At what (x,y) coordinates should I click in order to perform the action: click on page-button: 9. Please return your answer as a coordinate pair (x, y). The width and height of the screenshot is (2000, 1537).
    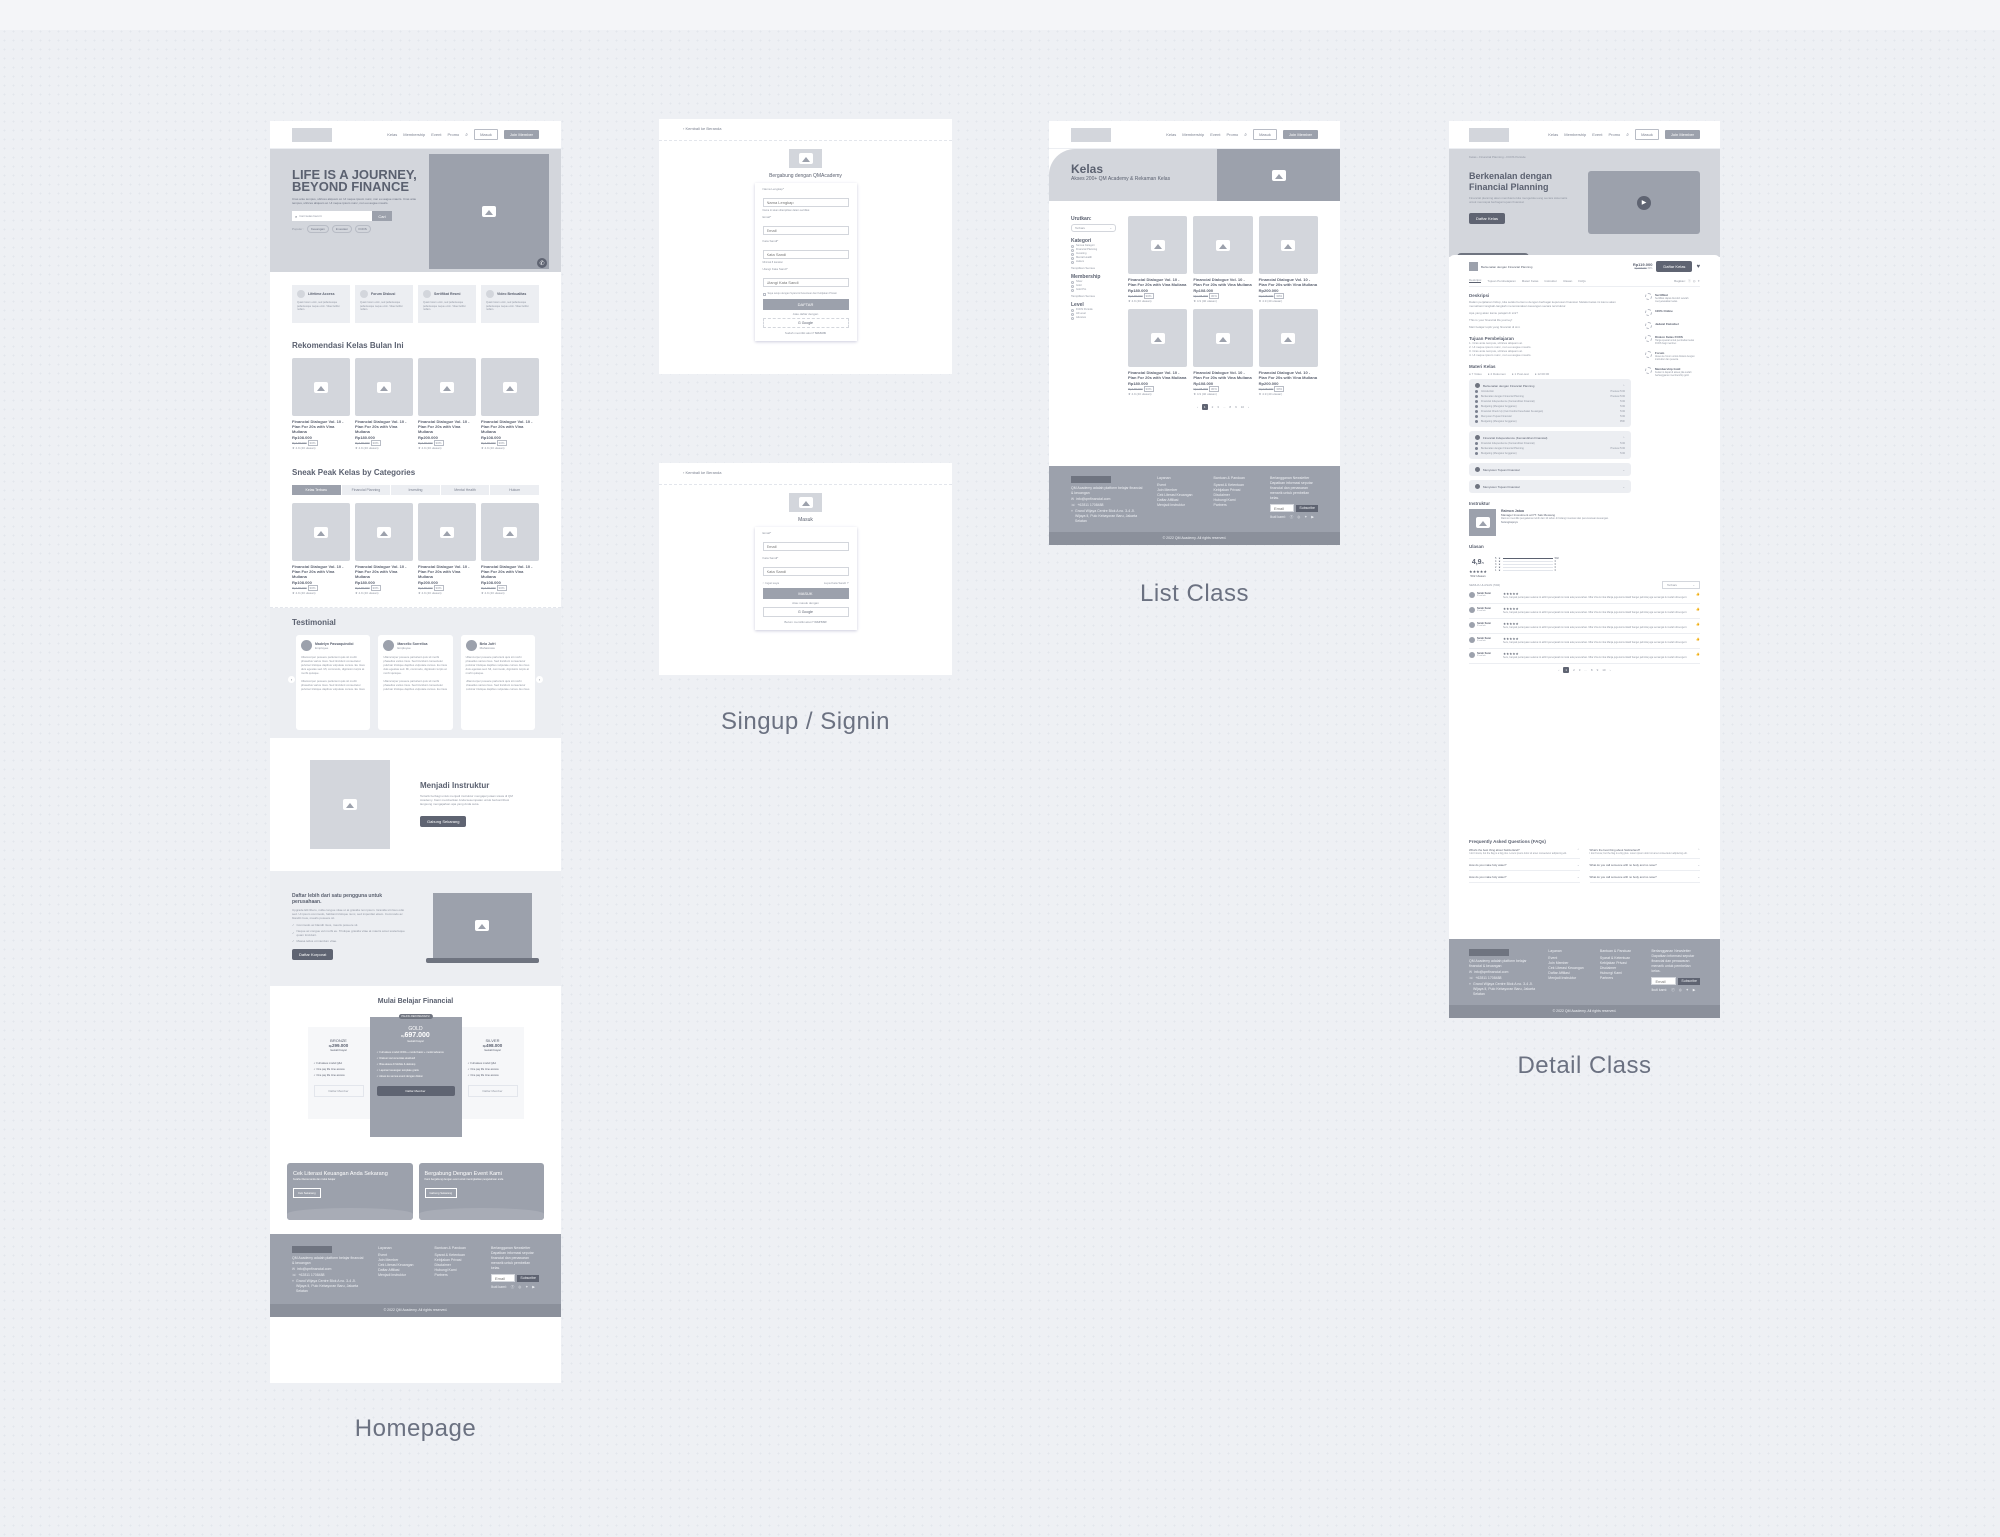
    Looking at the image, I should click on (1598, 670).